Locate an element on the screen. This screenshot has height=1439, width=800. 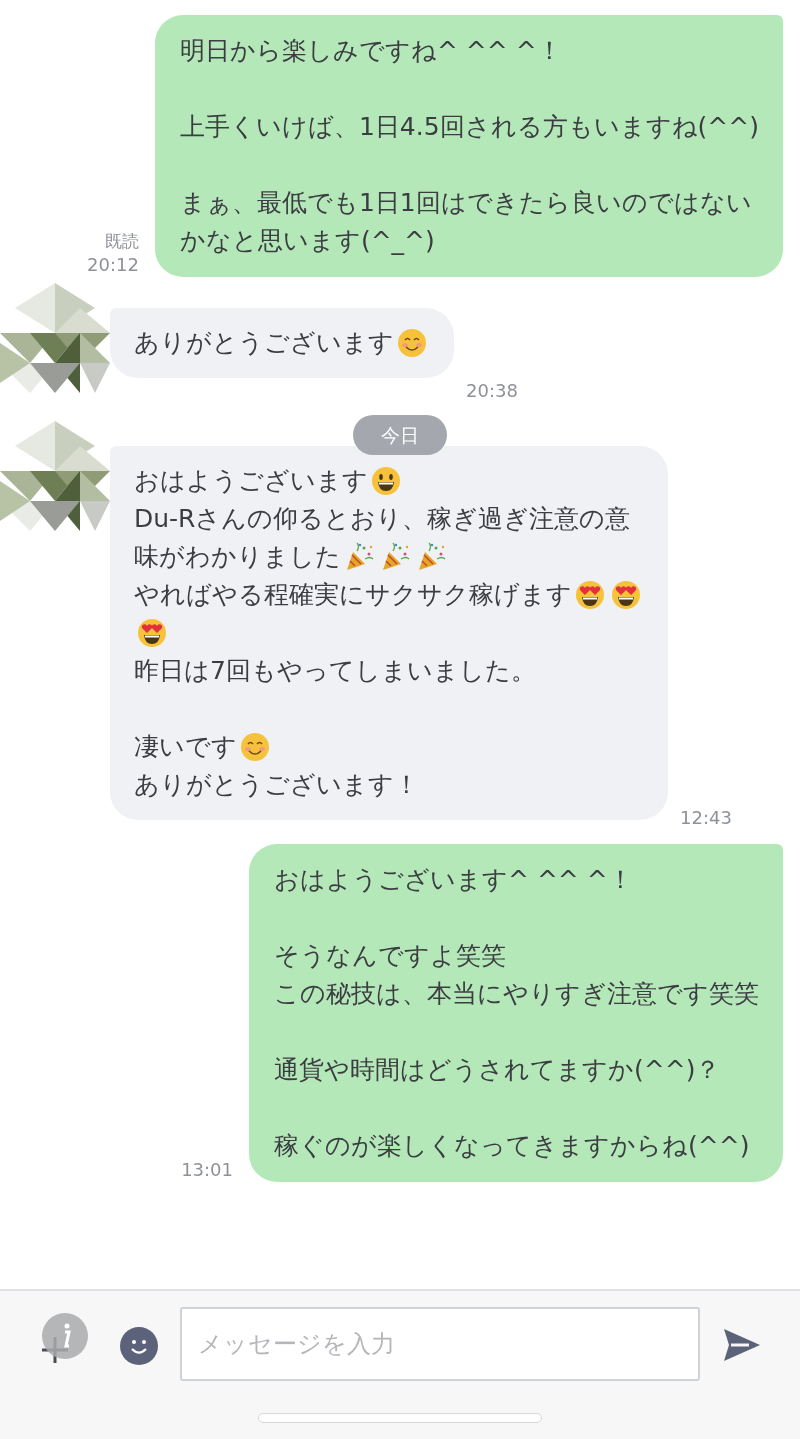
message-text: おはようございます^ ^^ ^！ is located at coordinates (453, 880).